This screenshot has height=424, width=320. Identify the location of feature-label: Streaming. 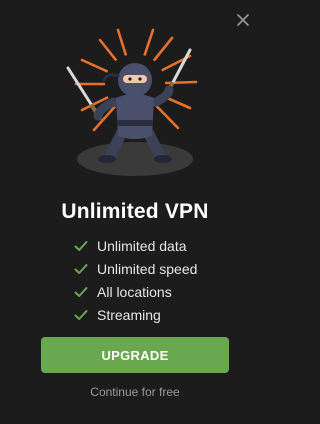
(129, 314).